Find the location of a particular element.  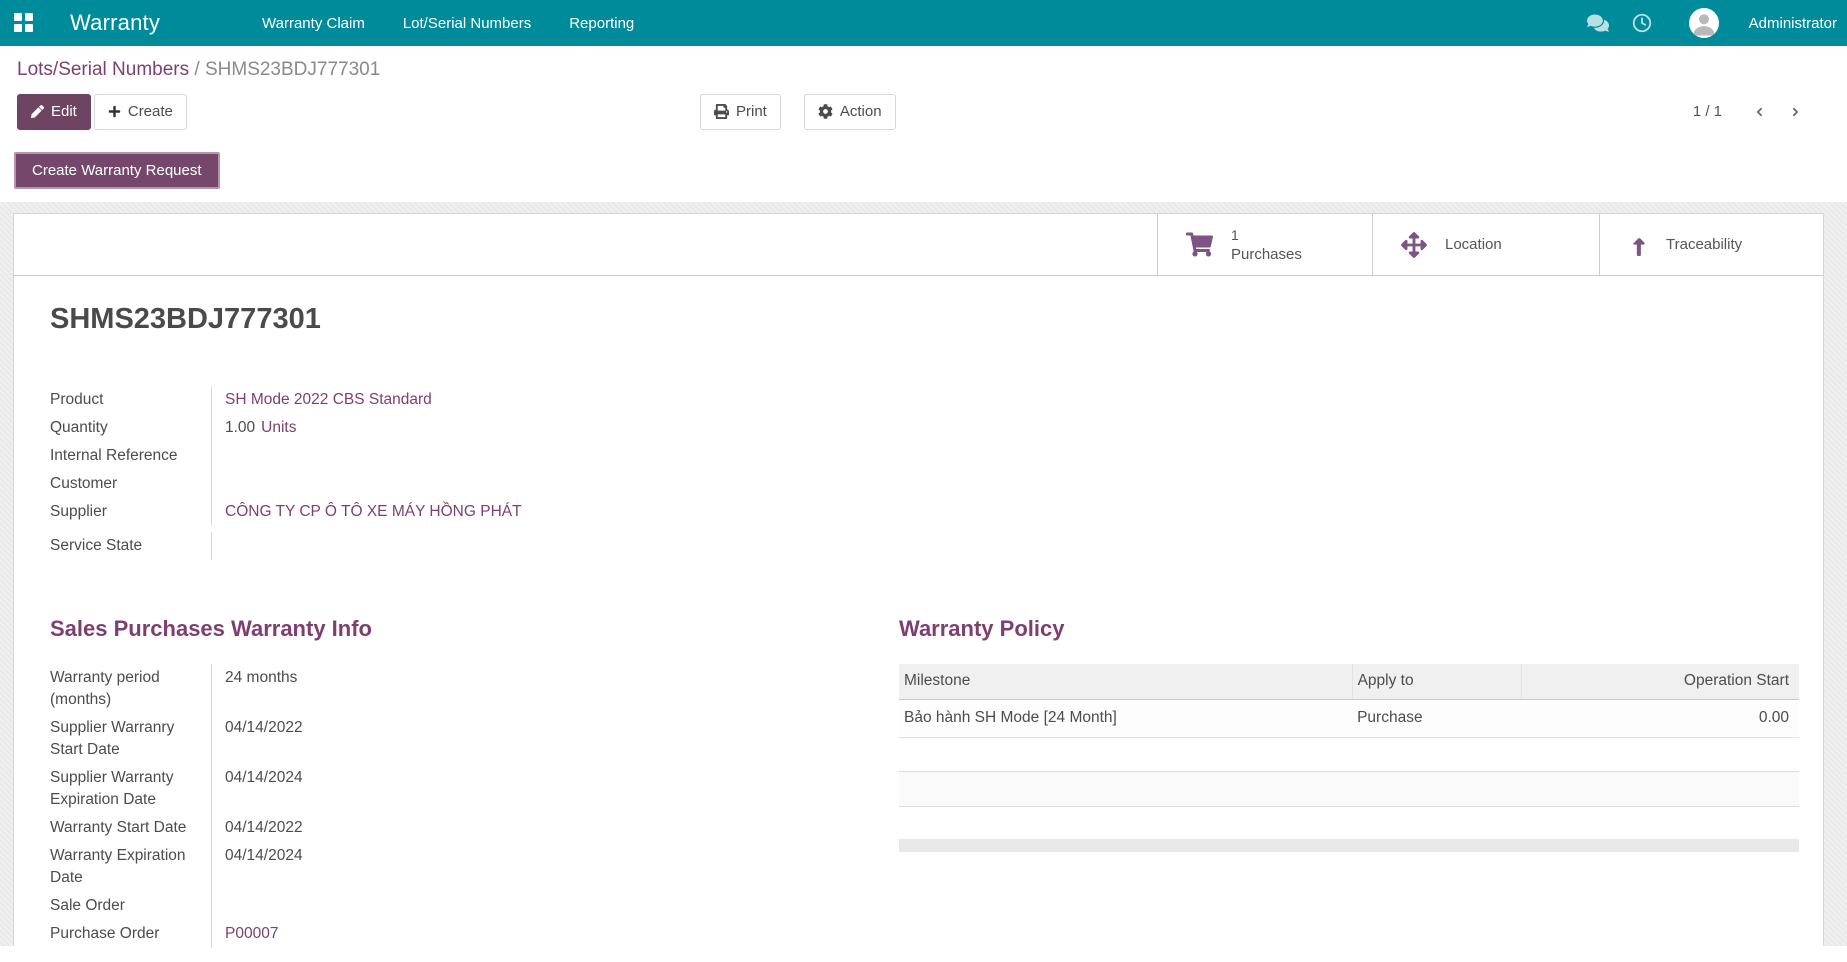

pager-previous-button is located at coordinates (1759, 112).